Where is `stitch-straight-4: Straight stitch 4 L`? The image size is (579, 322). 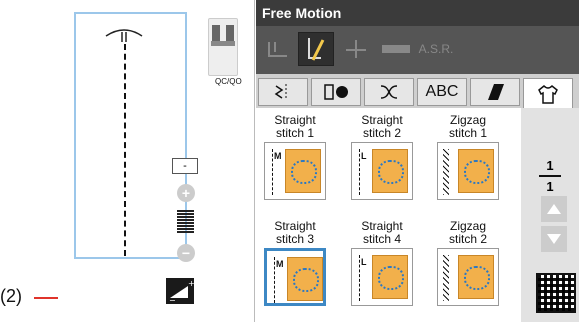 stitch-straight-4: Straight stitch 4 L is located at coordinates (382, 263).